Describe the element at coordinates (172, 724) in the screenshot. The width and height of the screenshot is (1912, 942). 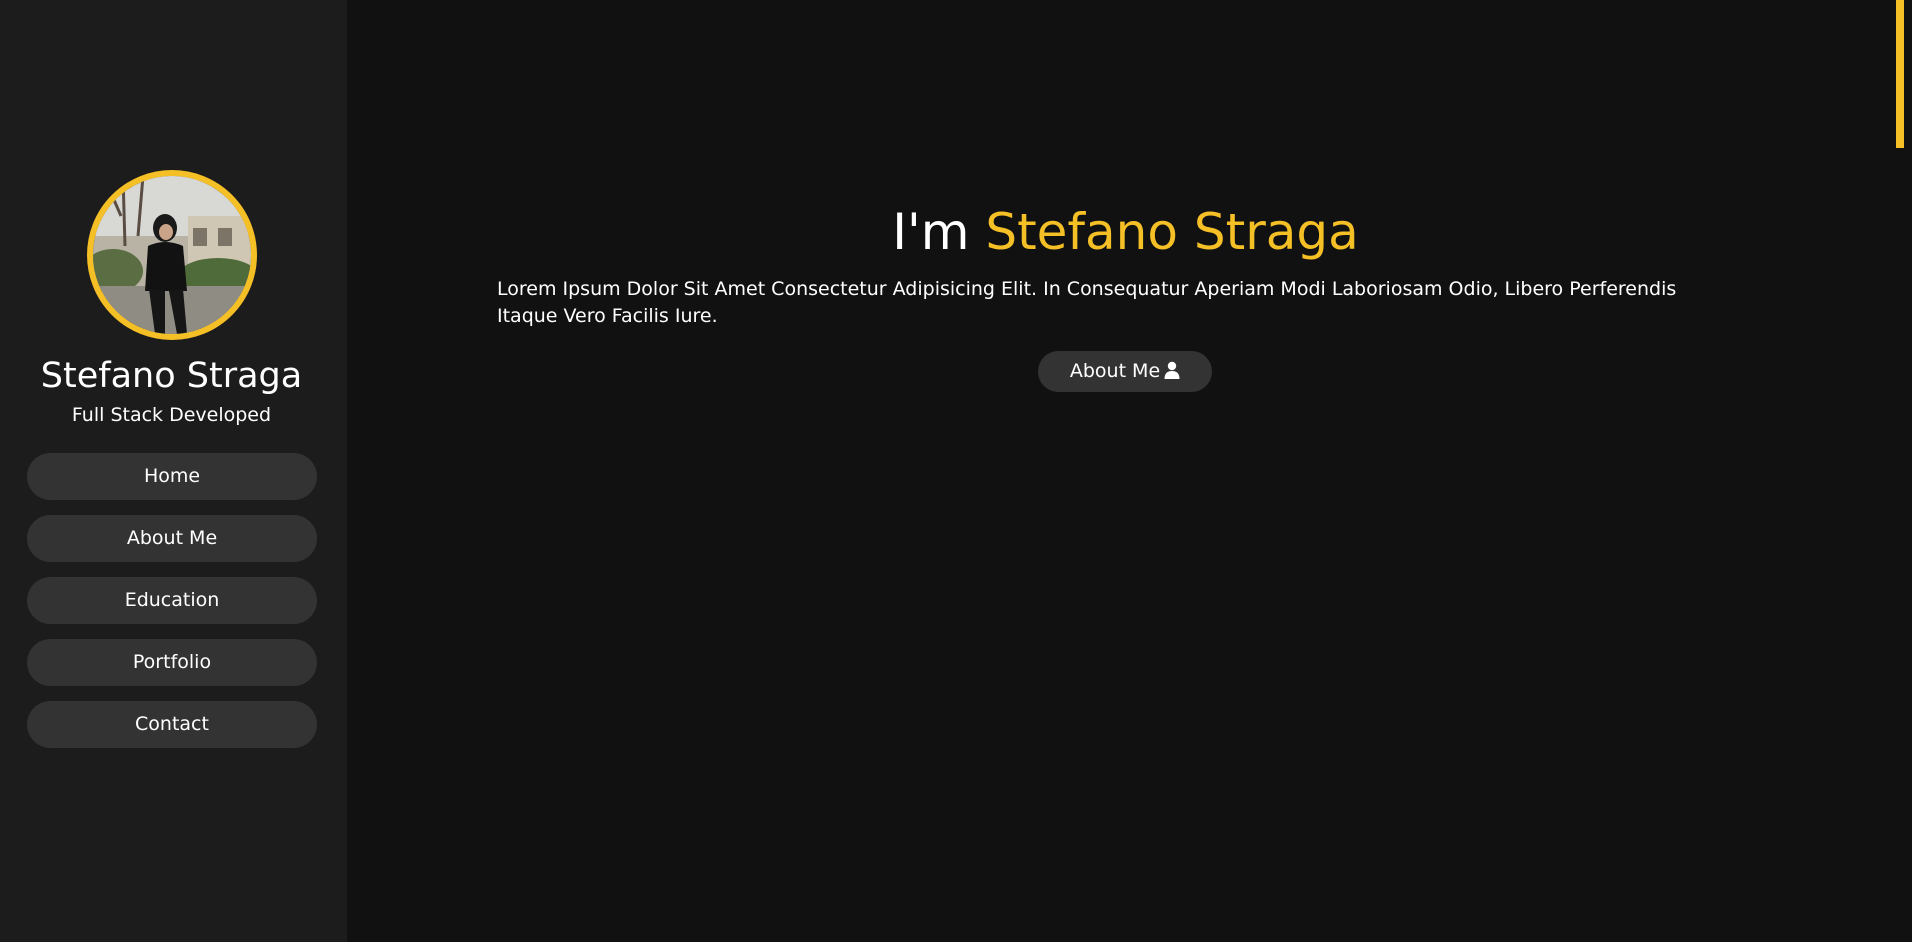
I see `nav-item-contact: Contact` at that location.